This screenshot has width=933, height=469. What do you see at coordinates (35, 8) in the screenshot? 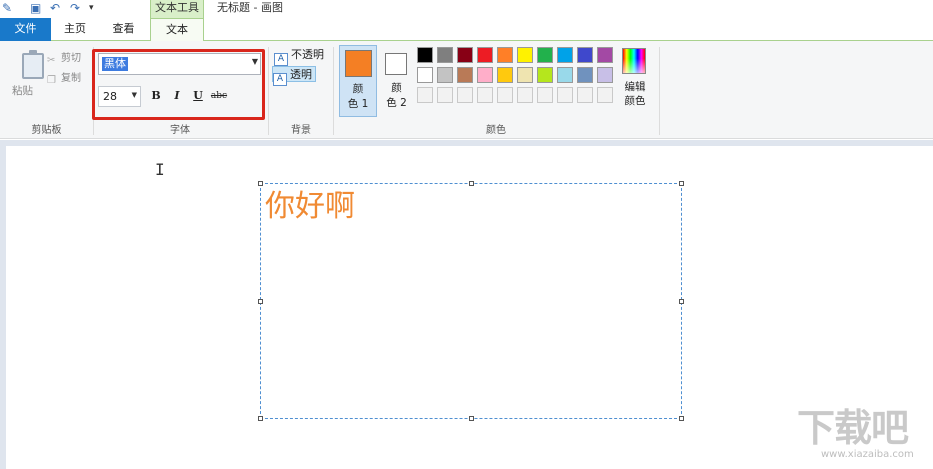
I see `save-icon: ▣` at bounding box center [35, 8].